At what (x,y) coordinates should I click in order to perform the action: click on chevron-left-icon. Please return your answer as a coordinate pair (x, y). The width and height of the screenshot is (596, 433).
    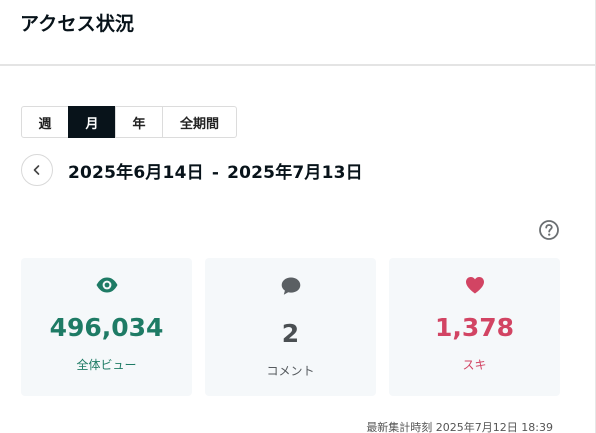
    Looking at the image, I should click on (36, 170).